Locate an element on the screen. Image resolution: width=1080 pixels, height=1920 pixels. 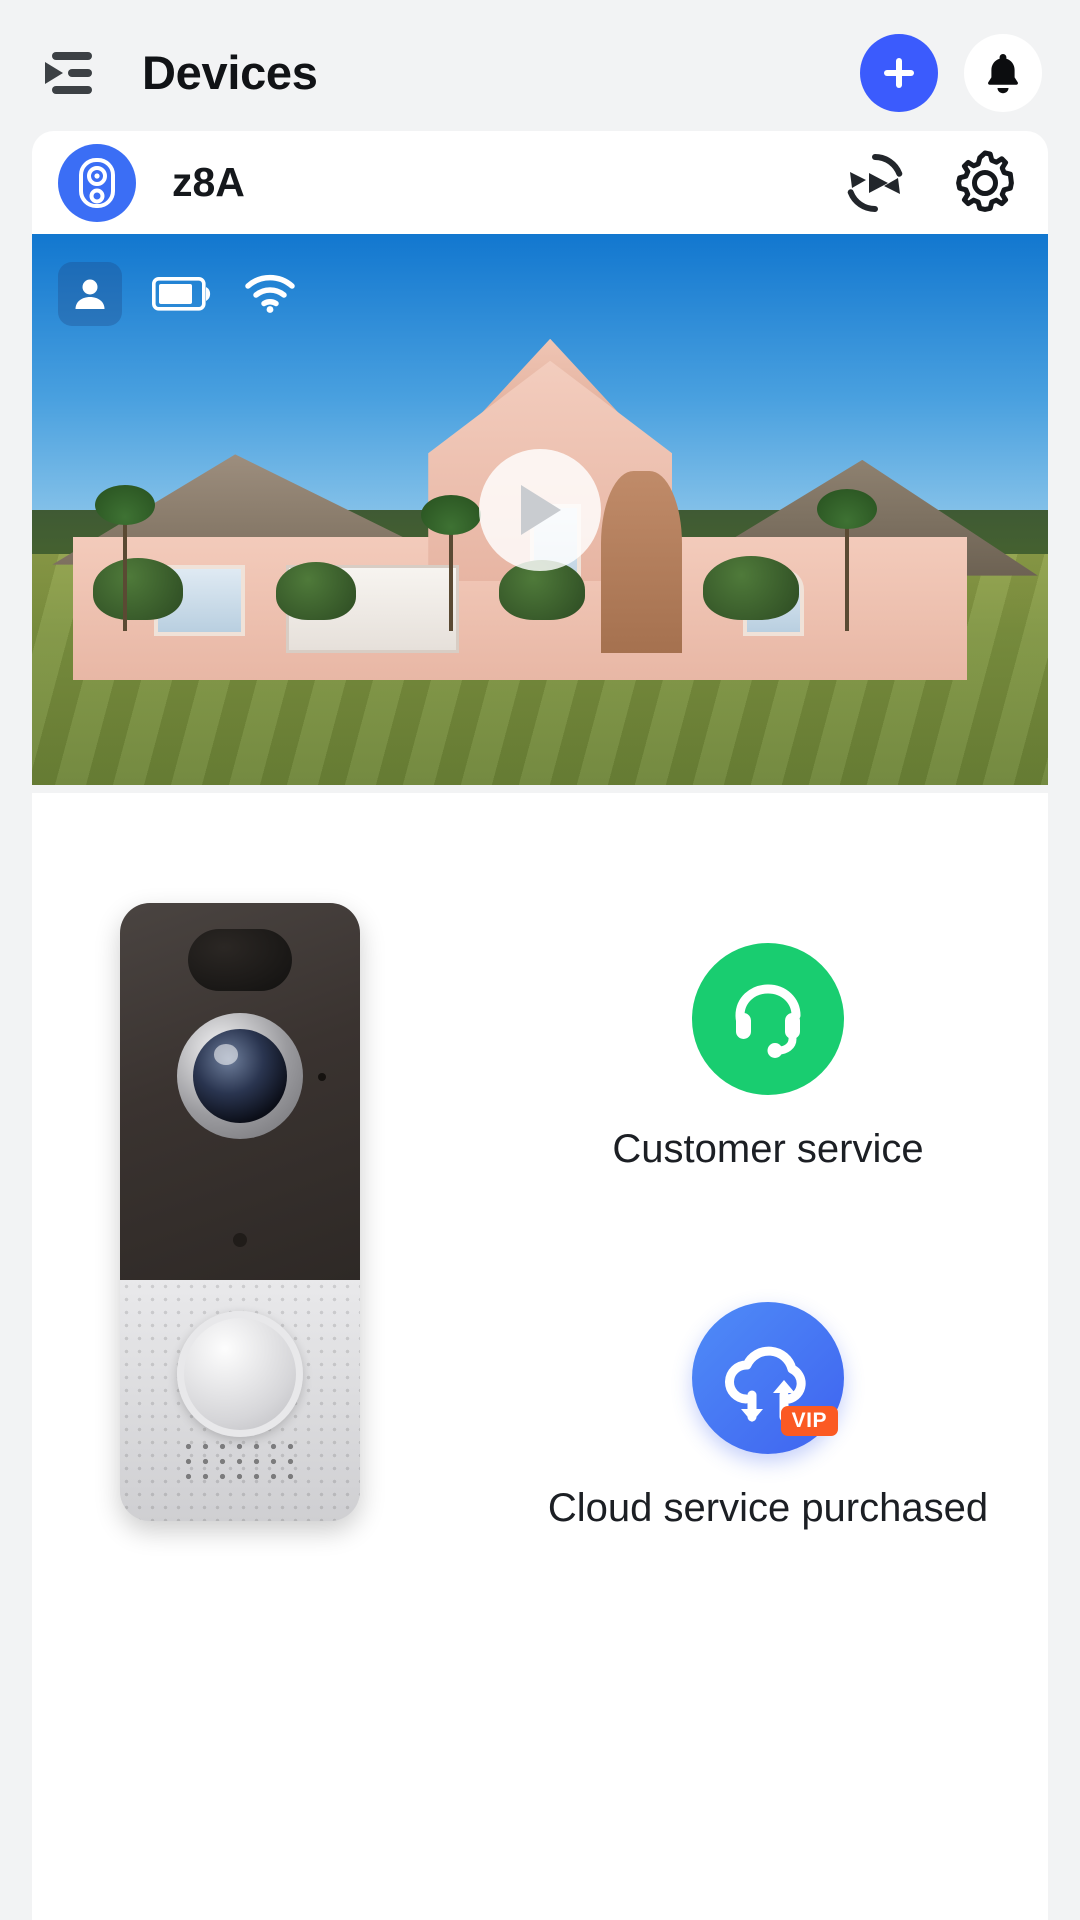
doorbell-lens is located at coordinates (240, 1076).